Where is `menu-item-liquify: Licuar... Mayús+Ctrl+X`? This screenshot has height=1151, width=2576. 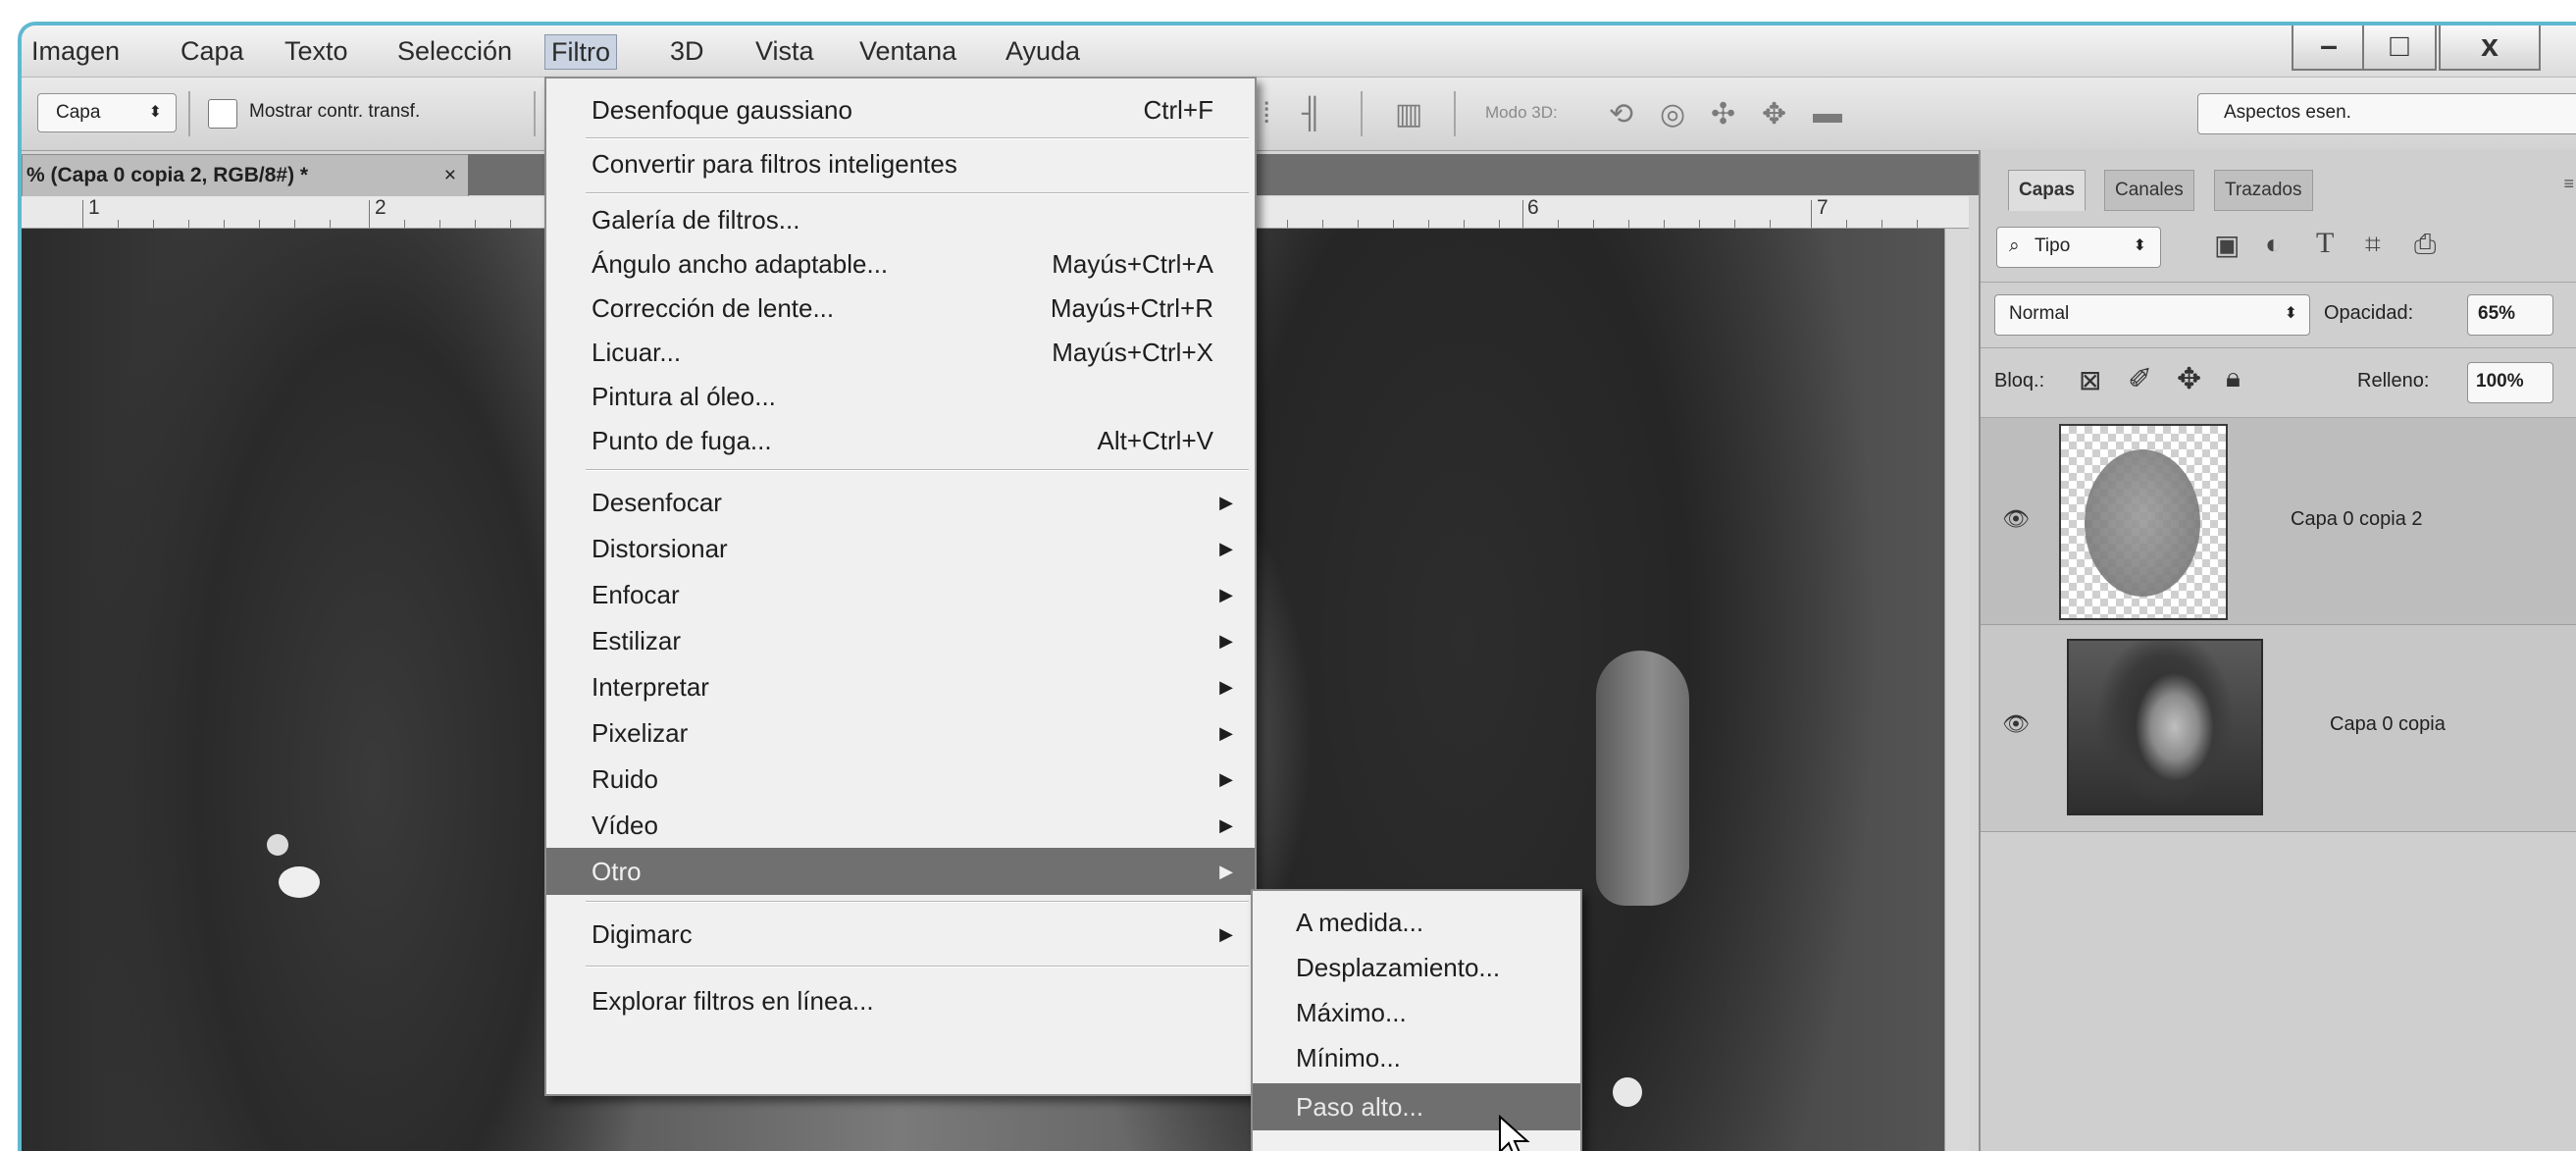 menu-item-liquify: Licuar... Mayús+Ctrl+X is located at coordinates (900, 352).